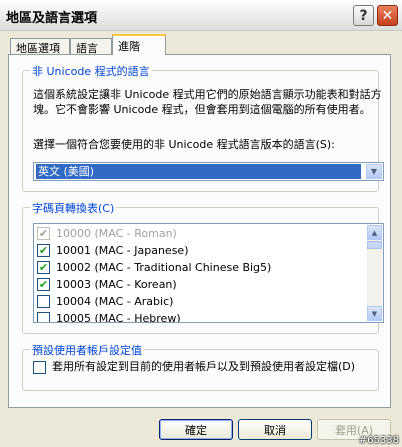 The height and width of the screenshot is (447, 402). What do you see at coordinates (52, 18) in the screenshot?
I see `window-title: 地區及語言選項` at bounding box center [52, 18].